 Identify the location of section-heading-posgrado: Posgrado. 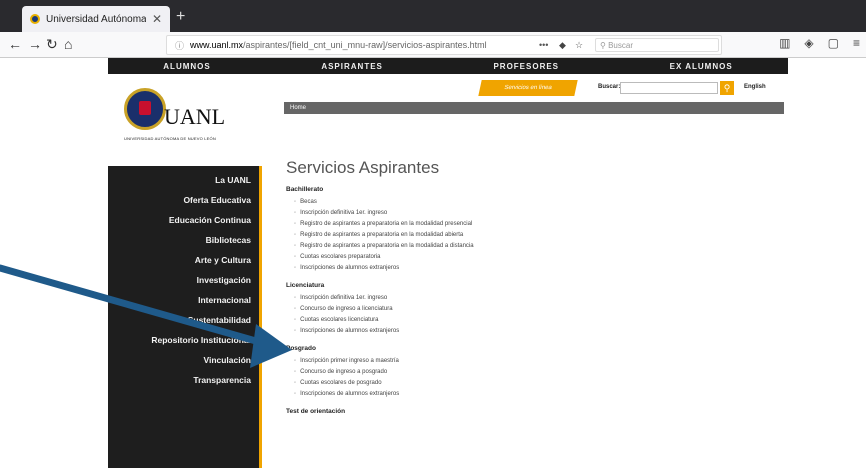
(301, 348).